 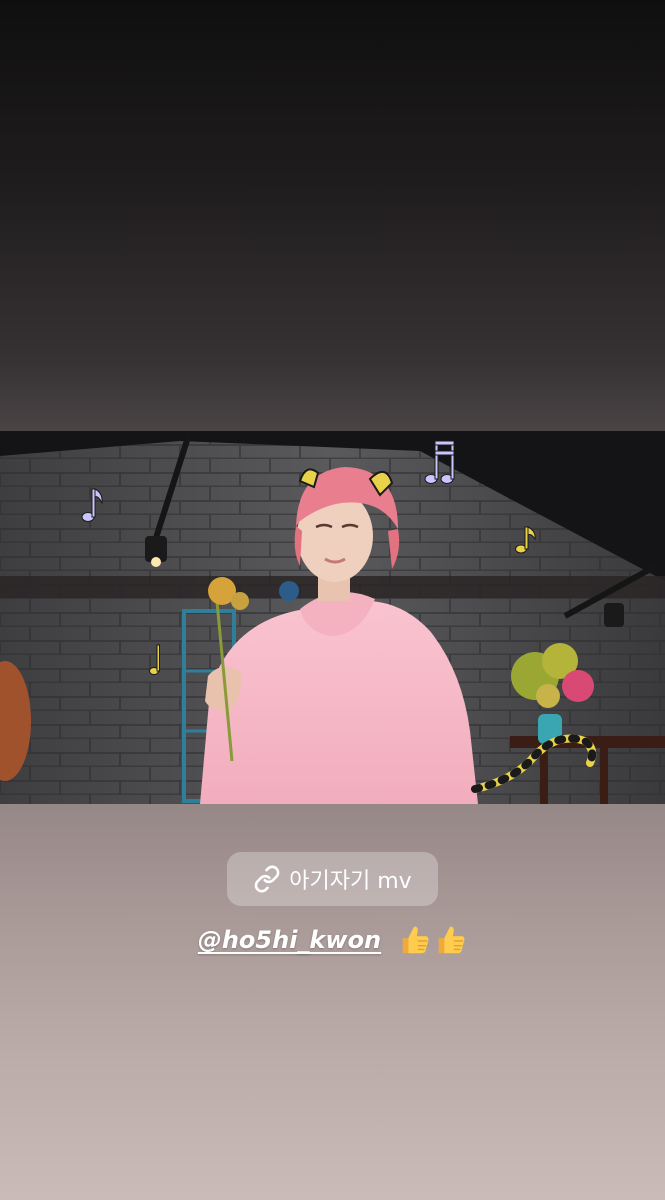 I want to click on link-sticker-label: 아기자기 mv, so click(x=350, y=881).